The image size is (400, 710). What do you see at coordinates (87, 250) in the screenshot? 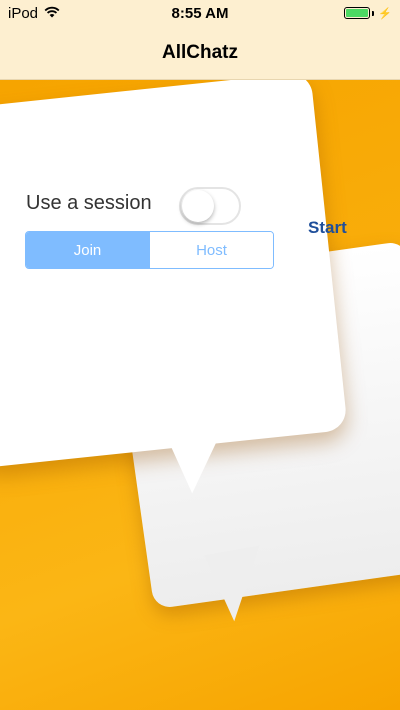
I see `join-segment: Join` at bounding box center [87, 250].